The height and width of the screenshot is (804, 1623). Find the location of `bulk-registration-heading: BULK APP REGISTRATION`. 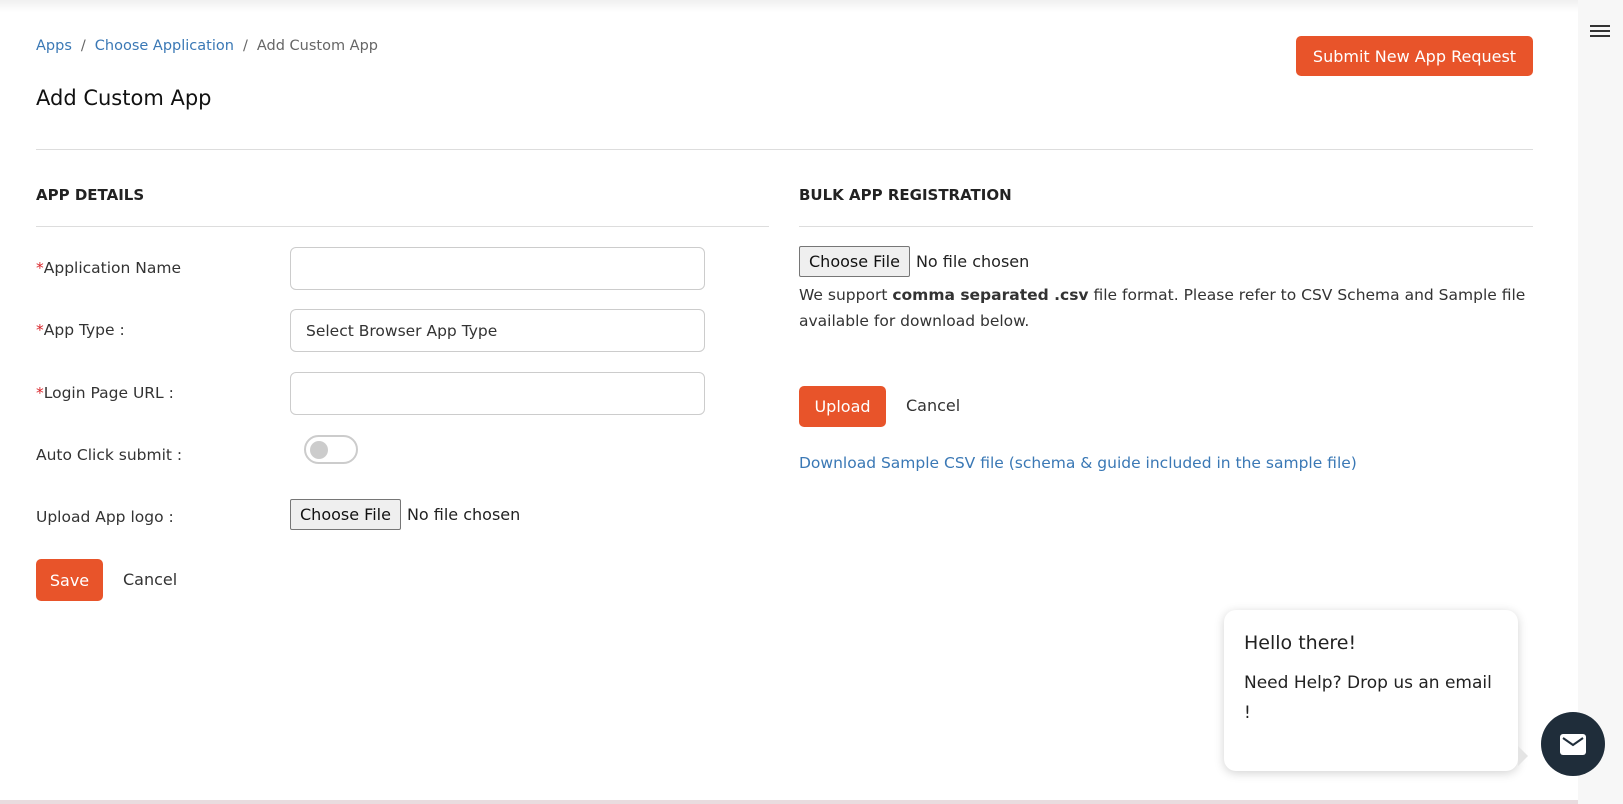

bulk-registration-heading: BULK APP REGISTRATION is located at coordinates (905, 195).